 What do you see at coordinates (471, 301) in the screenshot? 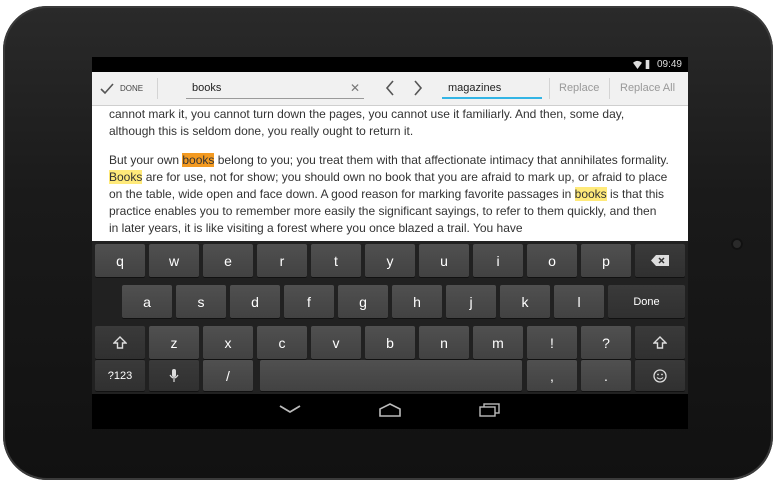
I see `key-j: j` at bounding box center [471, 301].